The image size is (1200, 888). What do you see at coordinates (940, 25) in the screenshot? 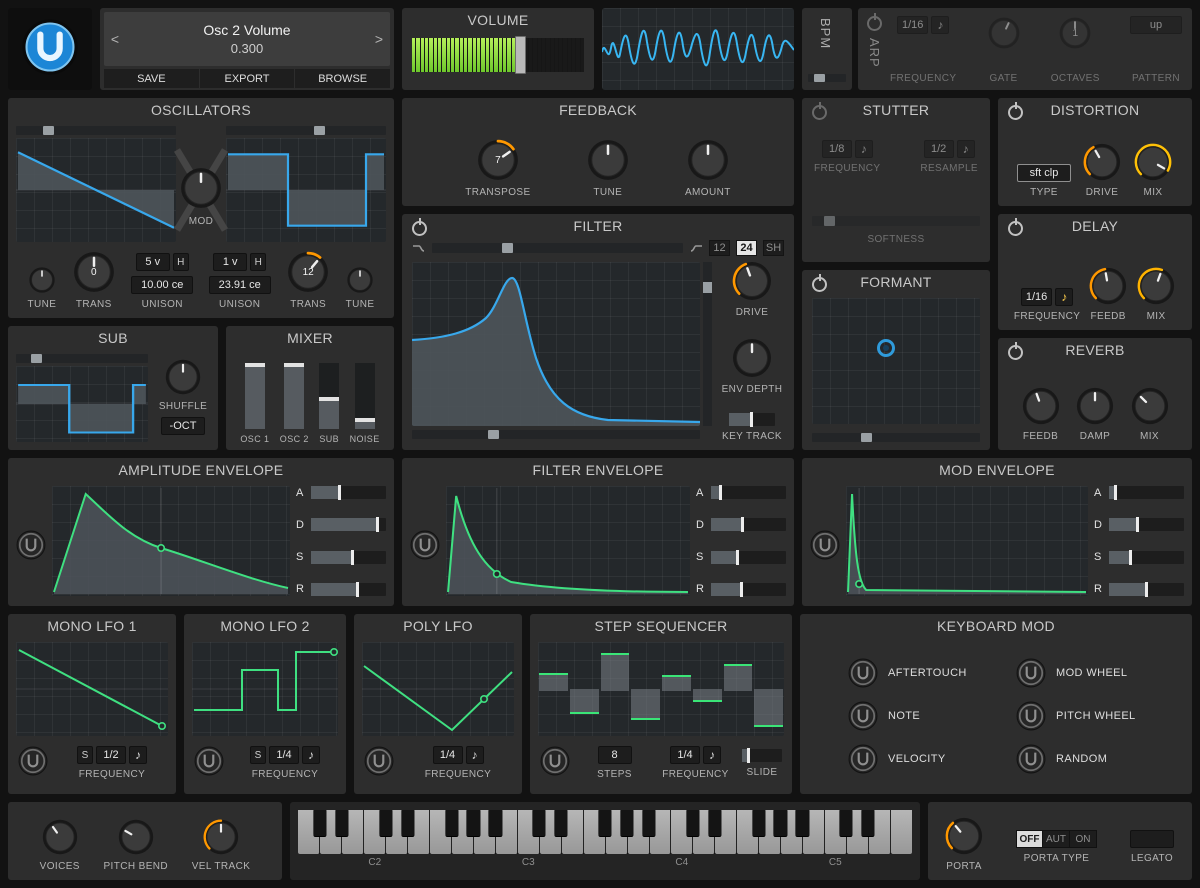
I see `arp-frequency-sync-button: ♪` at bounding box center [940, 25].